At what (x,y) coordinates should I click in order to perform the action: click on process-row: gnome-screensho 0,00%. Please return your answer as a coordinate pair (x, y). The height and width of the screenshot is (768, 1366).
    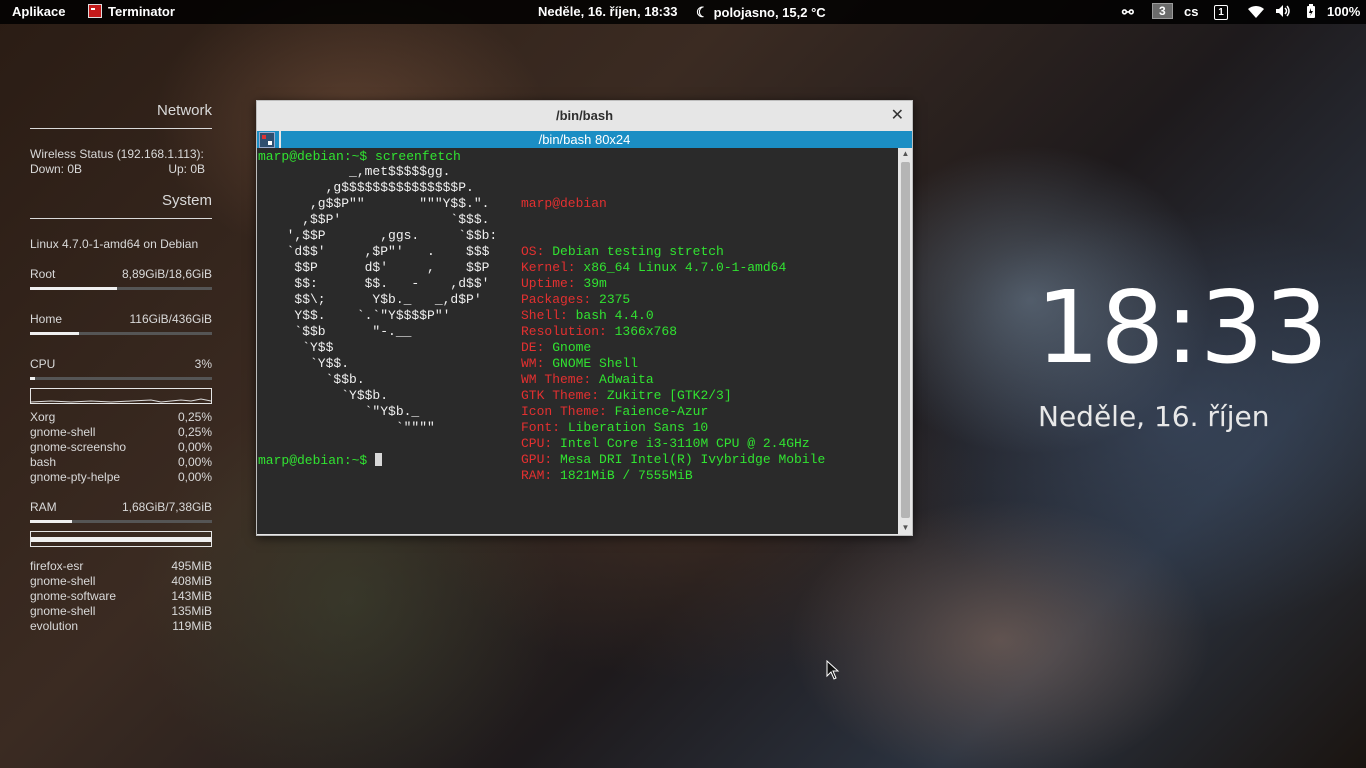
    Looking at the image, I should click on (121, 447).